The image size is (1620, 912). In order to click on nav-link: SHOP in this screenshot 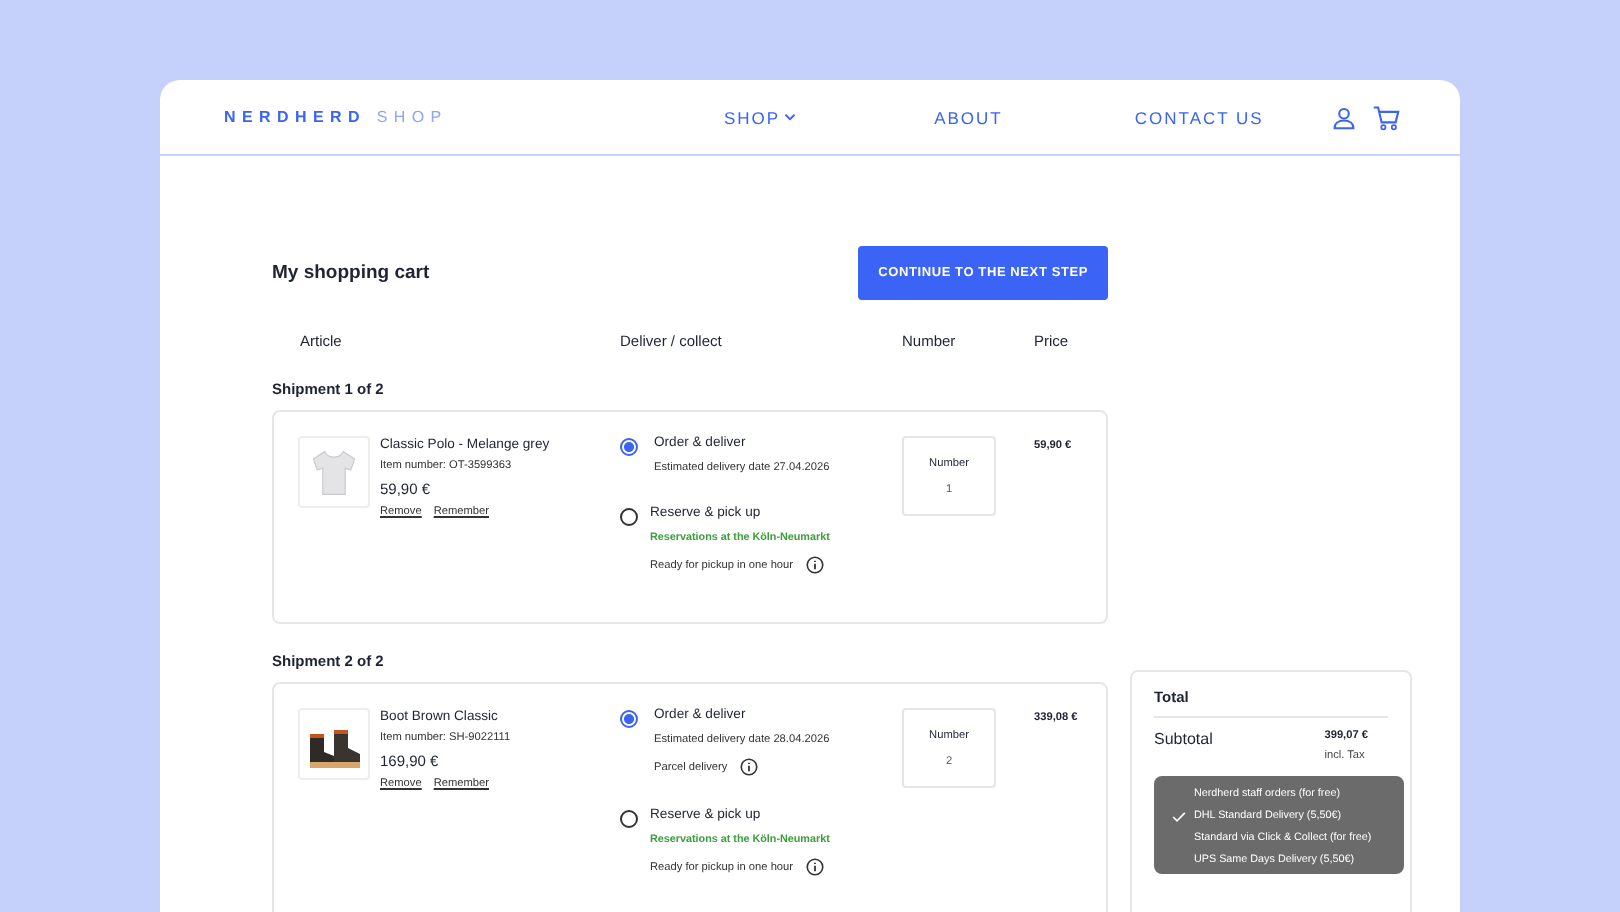, I will do `click(760, 117)`.